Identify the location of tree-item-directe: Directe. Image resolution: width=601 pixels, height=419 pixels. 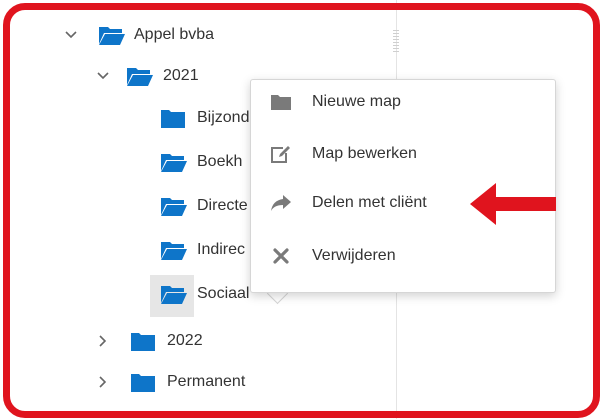
(204, 206).